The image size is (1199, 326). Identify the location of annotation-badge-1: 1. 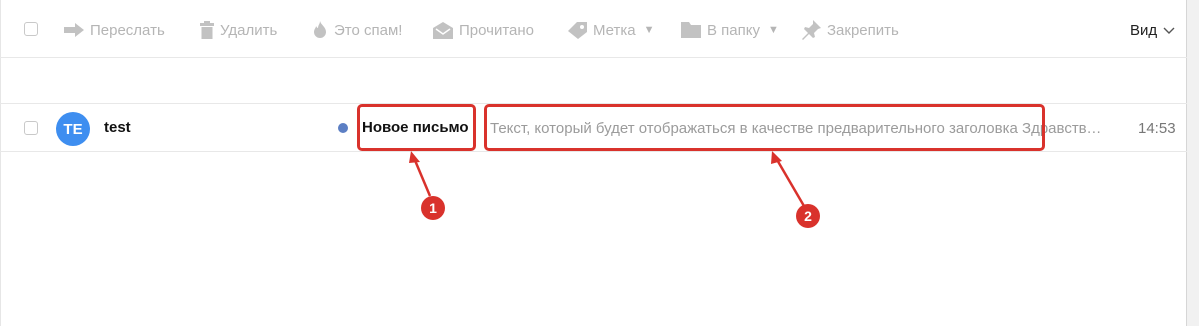
(433, 208).